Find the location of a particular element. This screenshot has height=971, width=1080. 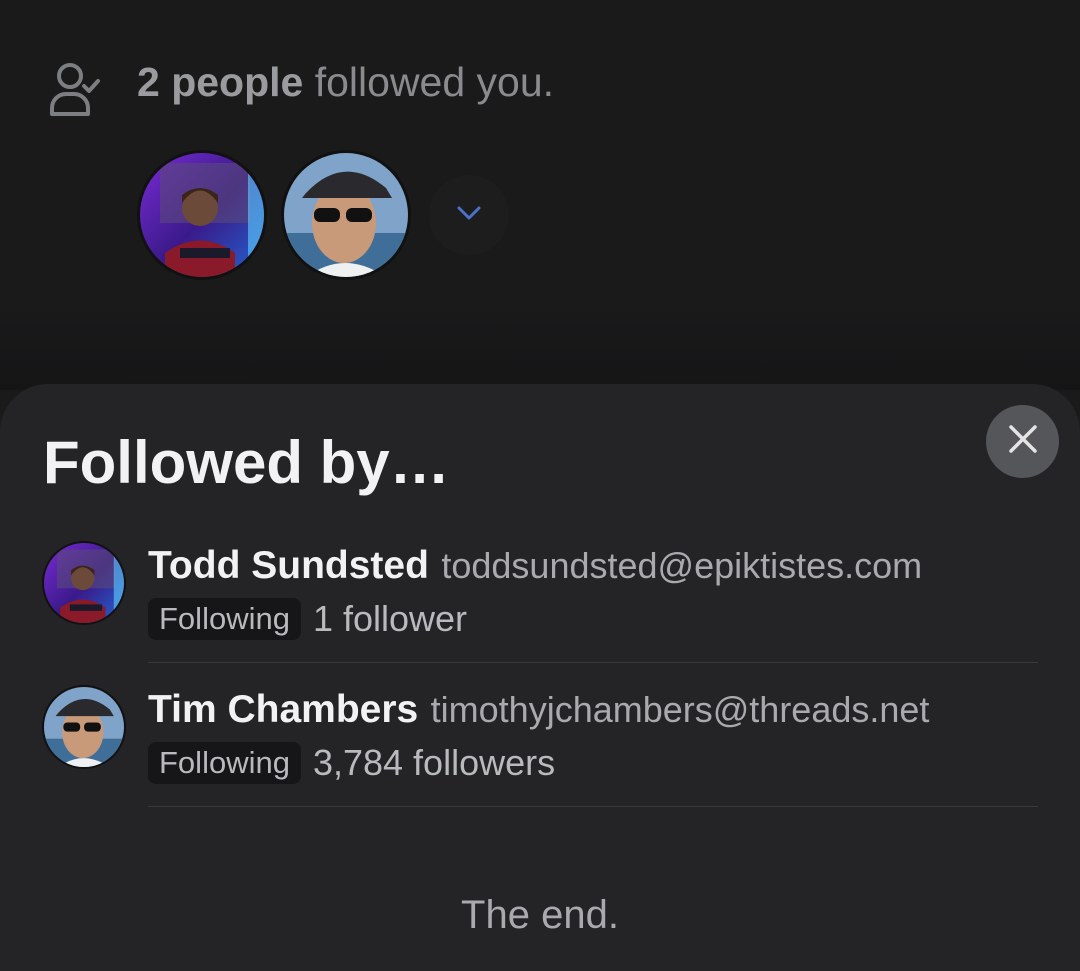

notification-row is located at coordinates (74, 88).